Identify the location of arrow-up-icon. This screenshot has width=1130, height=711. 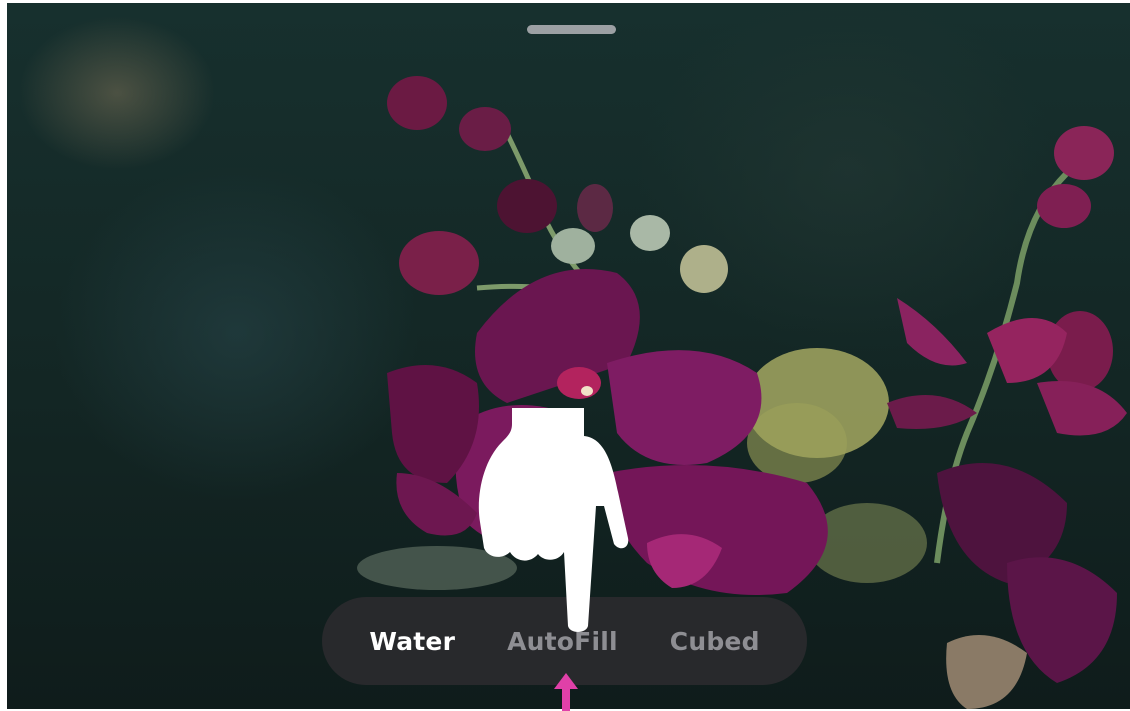
(566, 692).